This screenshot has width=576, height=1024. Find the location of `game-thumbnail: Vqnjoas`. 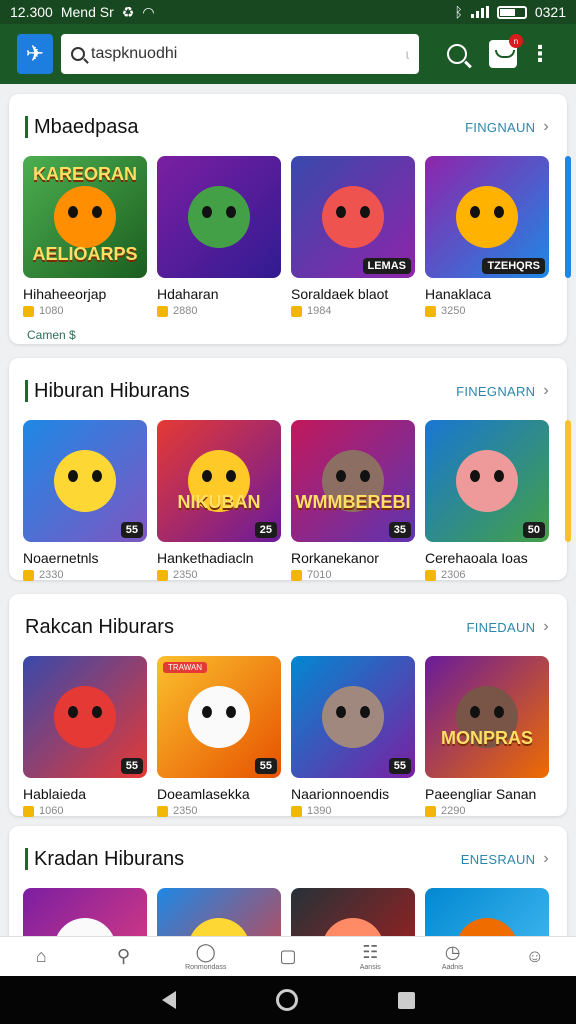

game-thumbnail: Vqnjoas is located at coordinates (85, 912).